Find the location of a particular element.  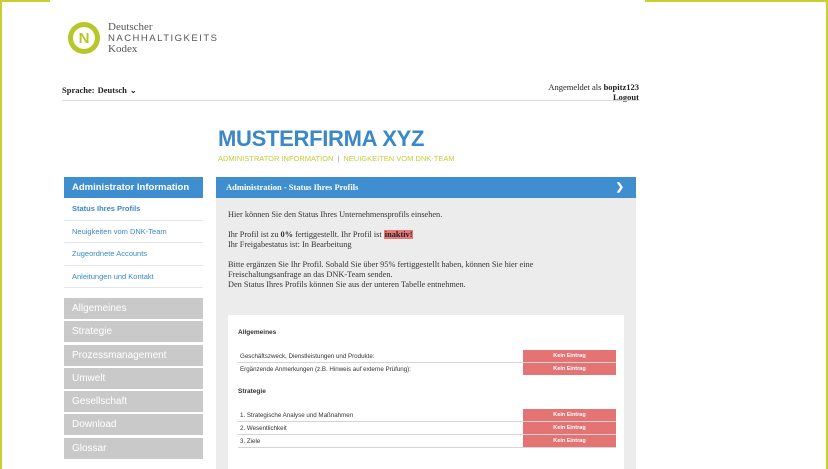

language-selector: Sprache: Deutsch ⌄ is located at coordinates (99, 90).